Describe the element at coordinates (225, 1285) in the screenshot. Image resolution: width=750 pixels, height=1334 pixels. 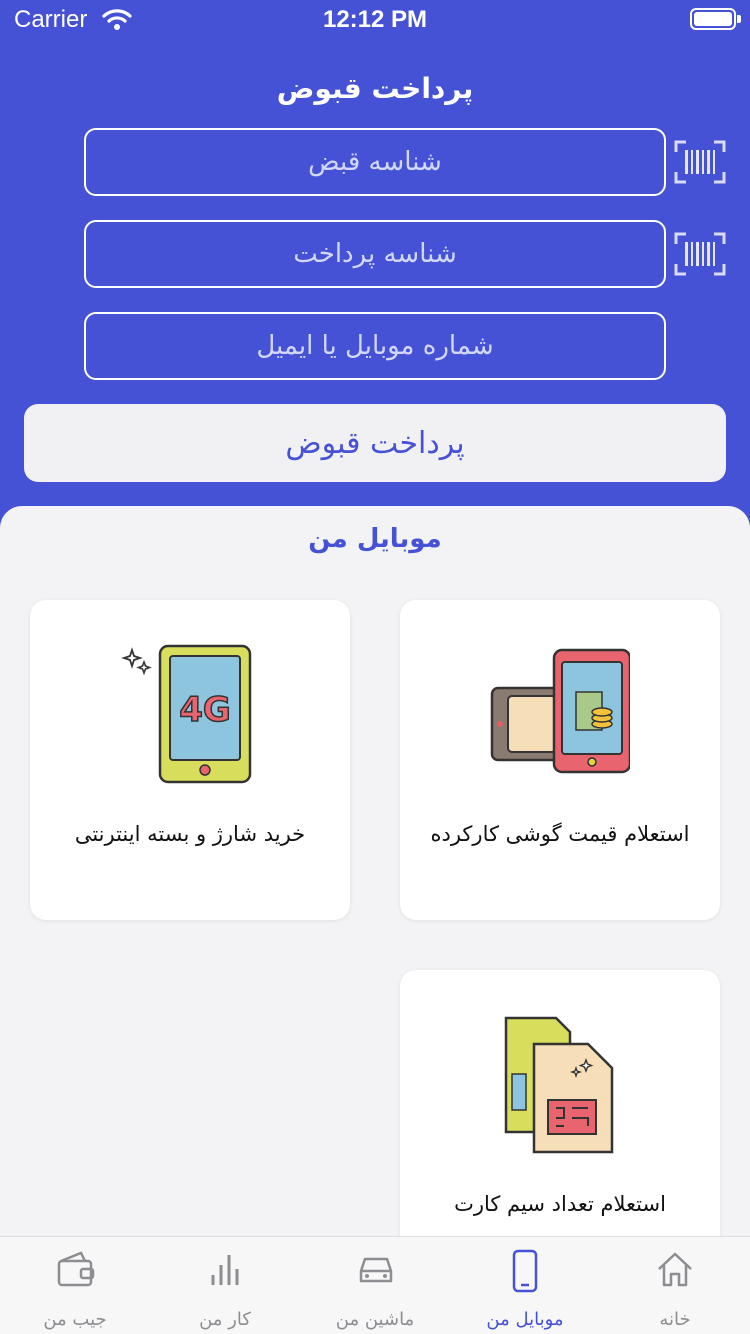
I see `tab-my-work: کار من` at that location.